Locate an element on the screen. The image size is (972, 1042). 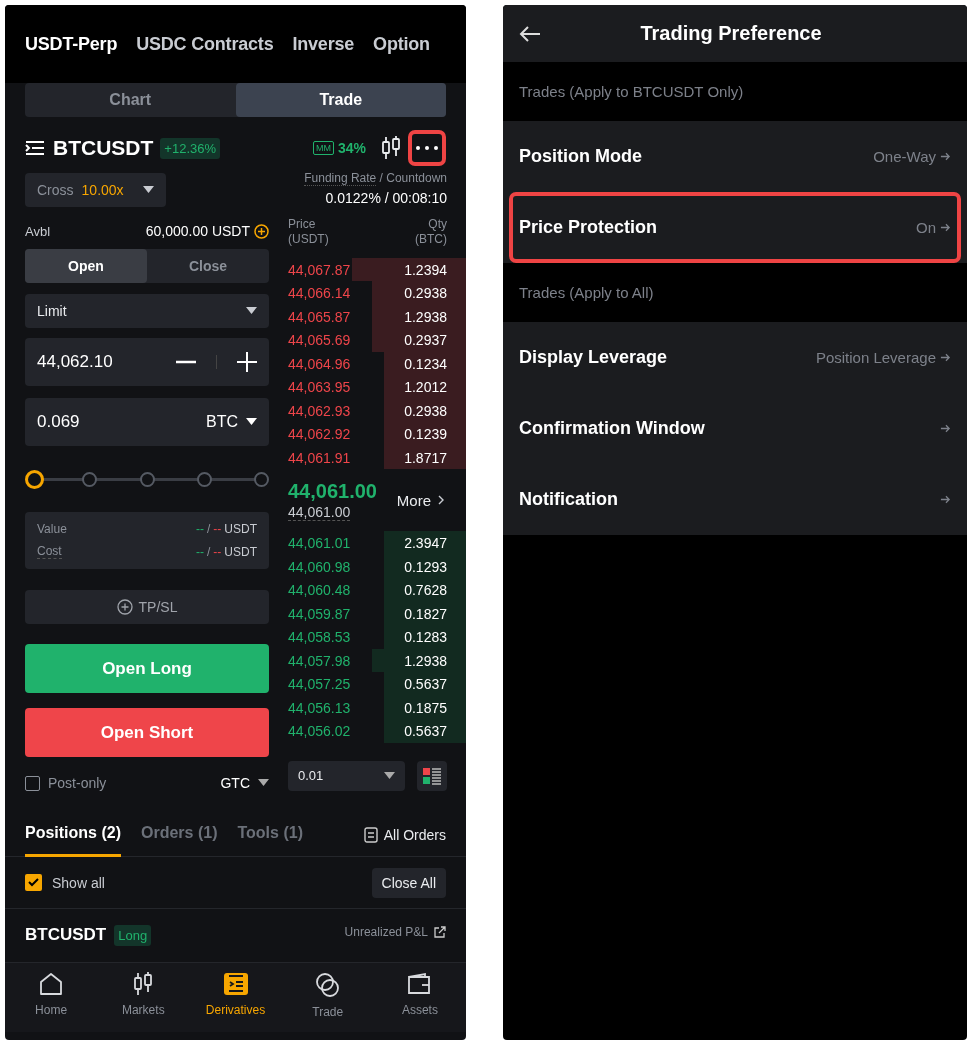
slider-thumb is located at coordinates (34, 479).